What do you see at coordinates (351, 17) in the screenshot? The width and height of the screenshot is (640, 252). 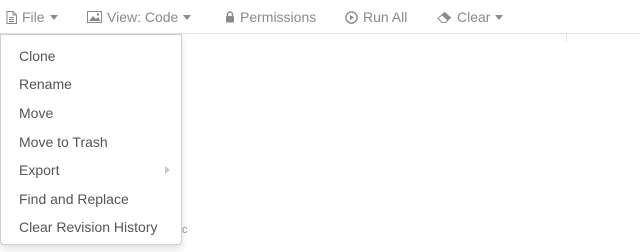 I see `play-circle-icon` at bounding box center [351, 17].